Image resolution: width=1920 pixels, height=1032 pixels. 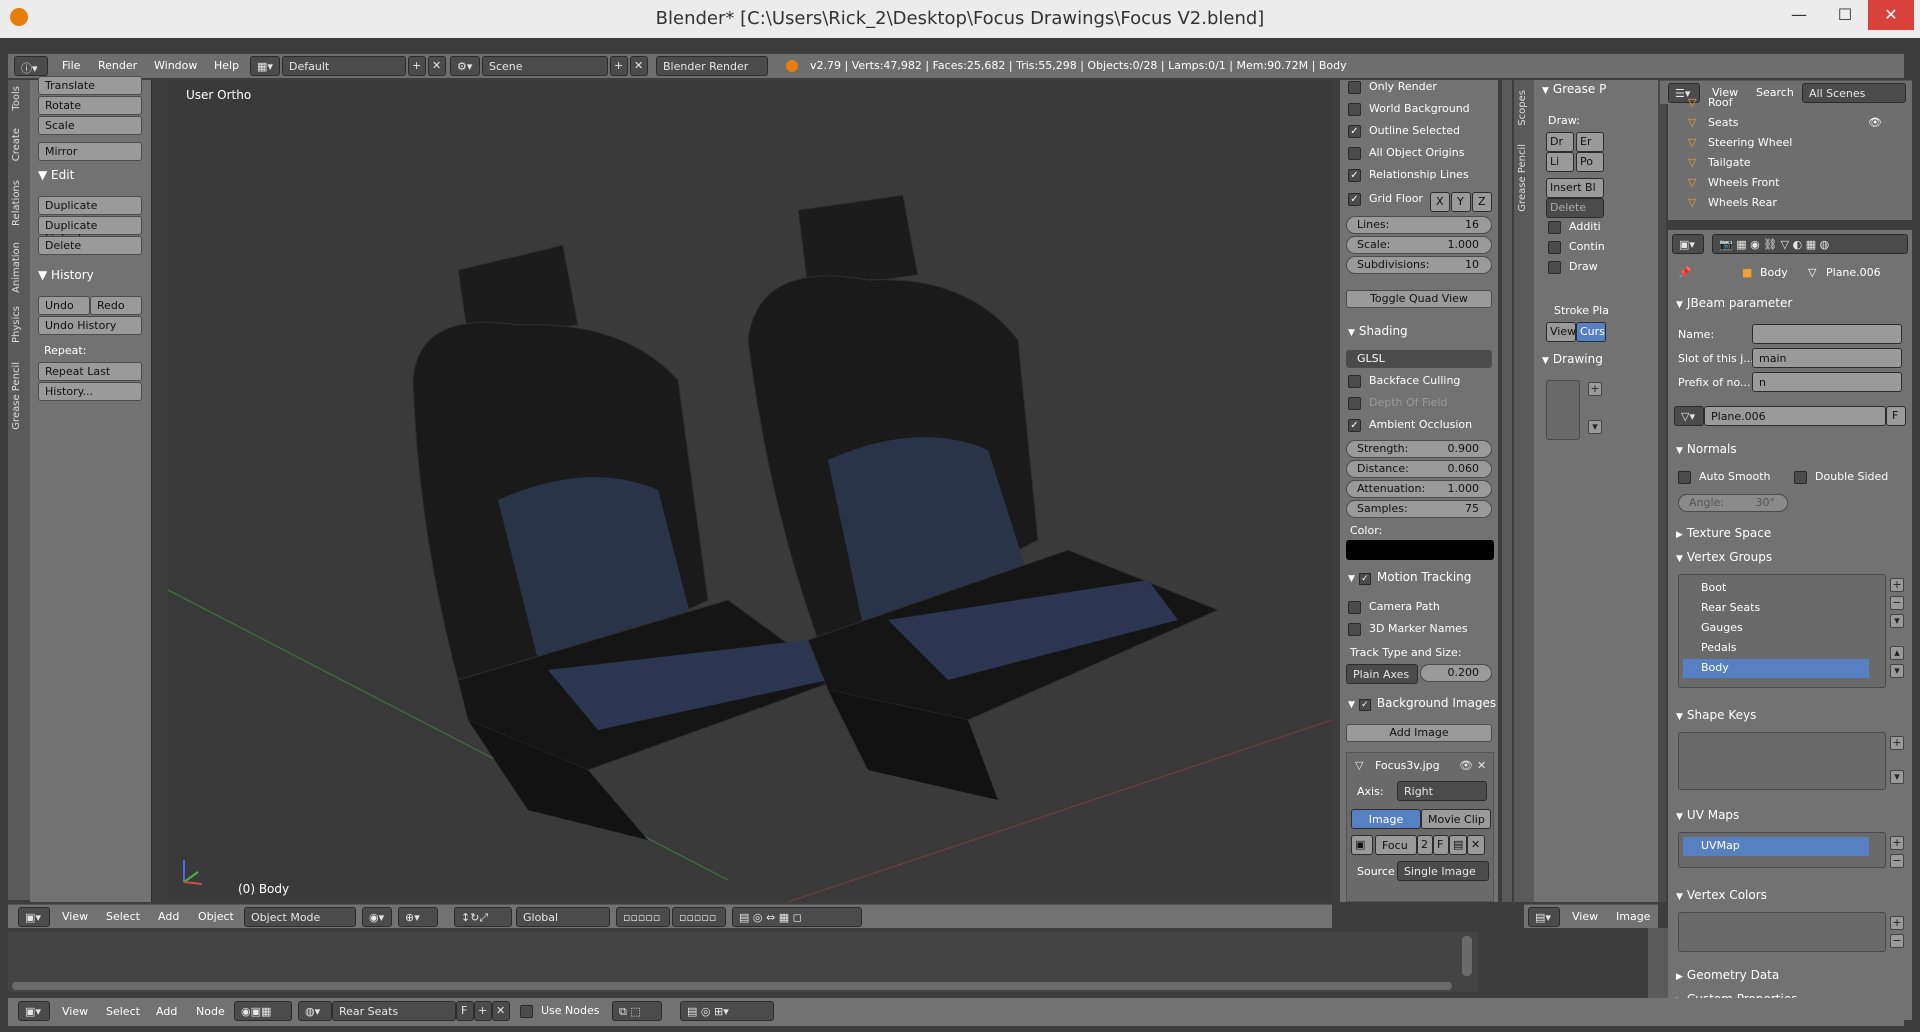 I want to click on tab-relations: Relations, so click(x=16, y=203).